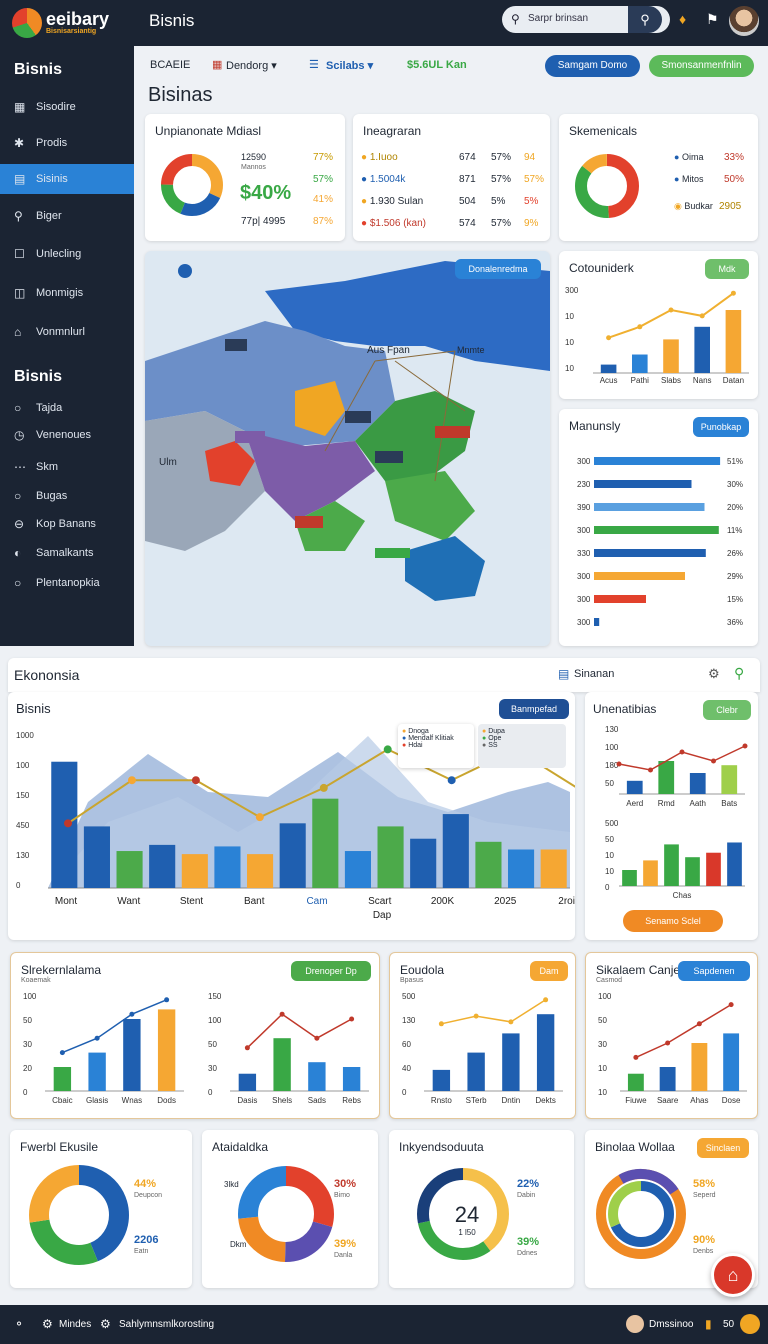  What do you see at coordinates (673, 921) in the screenshot?
I see `senamo-sclel-button: Senamo Sclel` at bounding box center [673, 921].